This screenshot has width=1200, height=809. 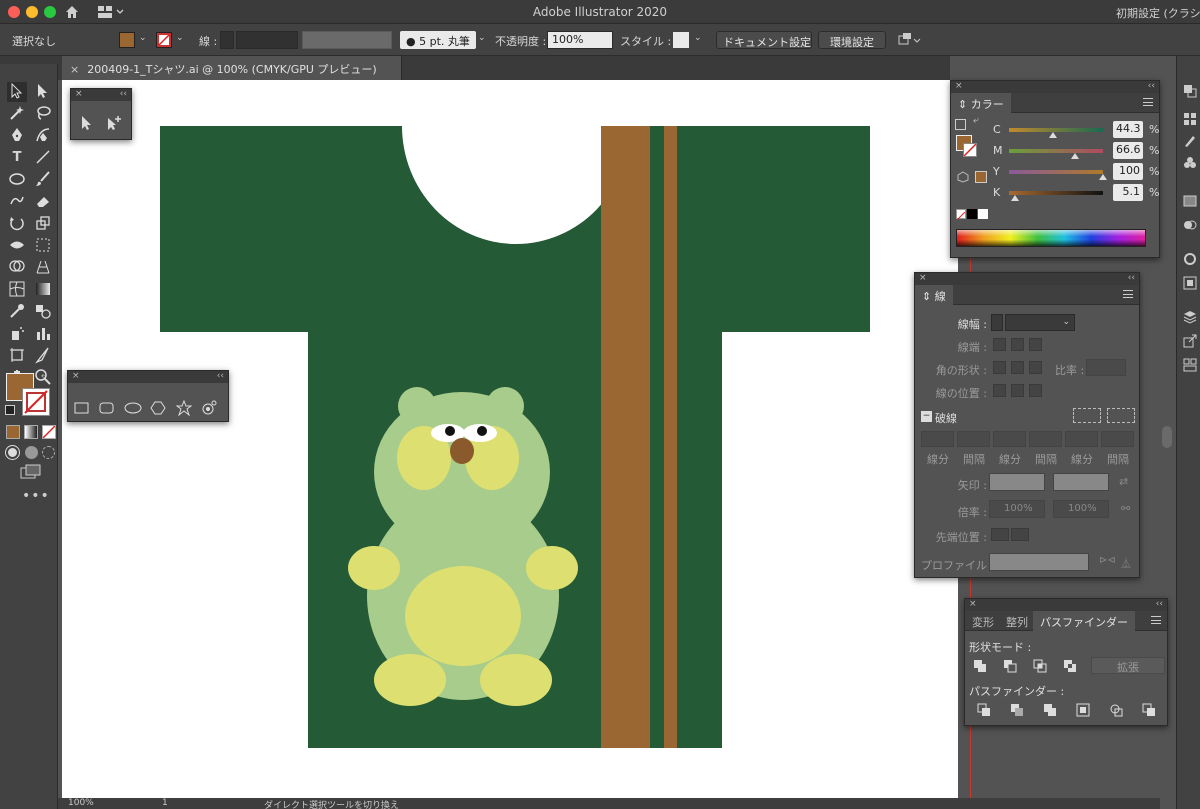 What do you see at coordinates (1128, 171) in the screenshot?
I see `yellow-value-input: 100` at bounding box center [1128, 171].